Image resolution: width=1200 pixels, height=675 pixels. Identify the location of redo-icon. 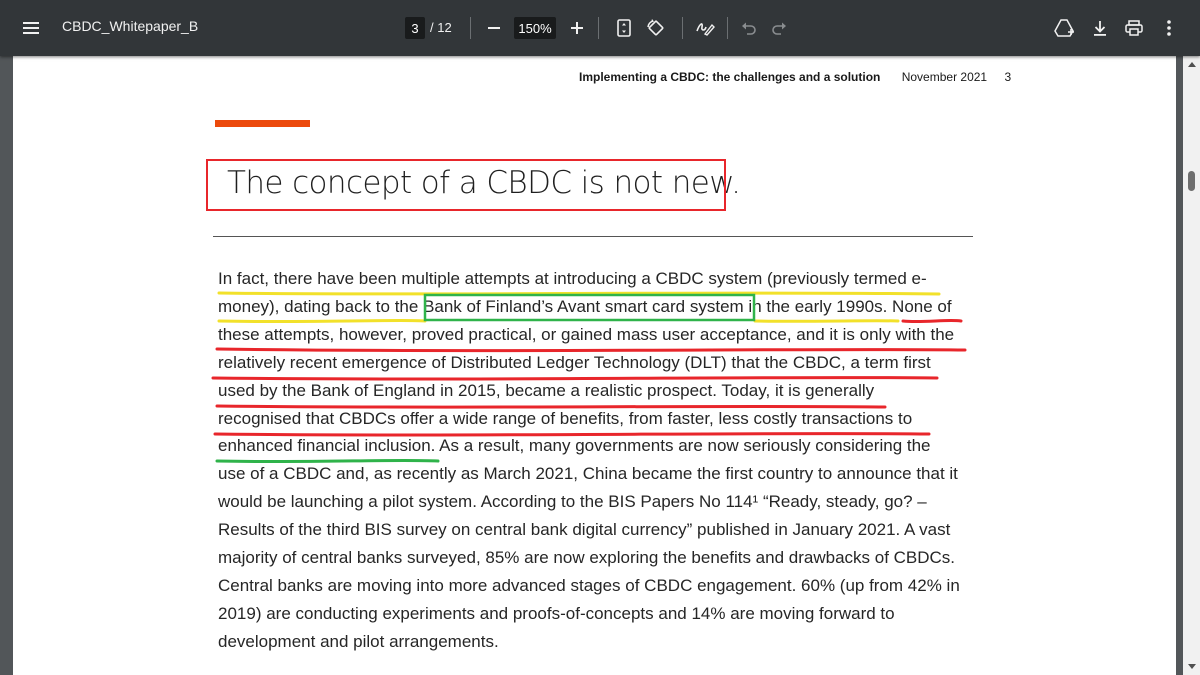
(779, 28).